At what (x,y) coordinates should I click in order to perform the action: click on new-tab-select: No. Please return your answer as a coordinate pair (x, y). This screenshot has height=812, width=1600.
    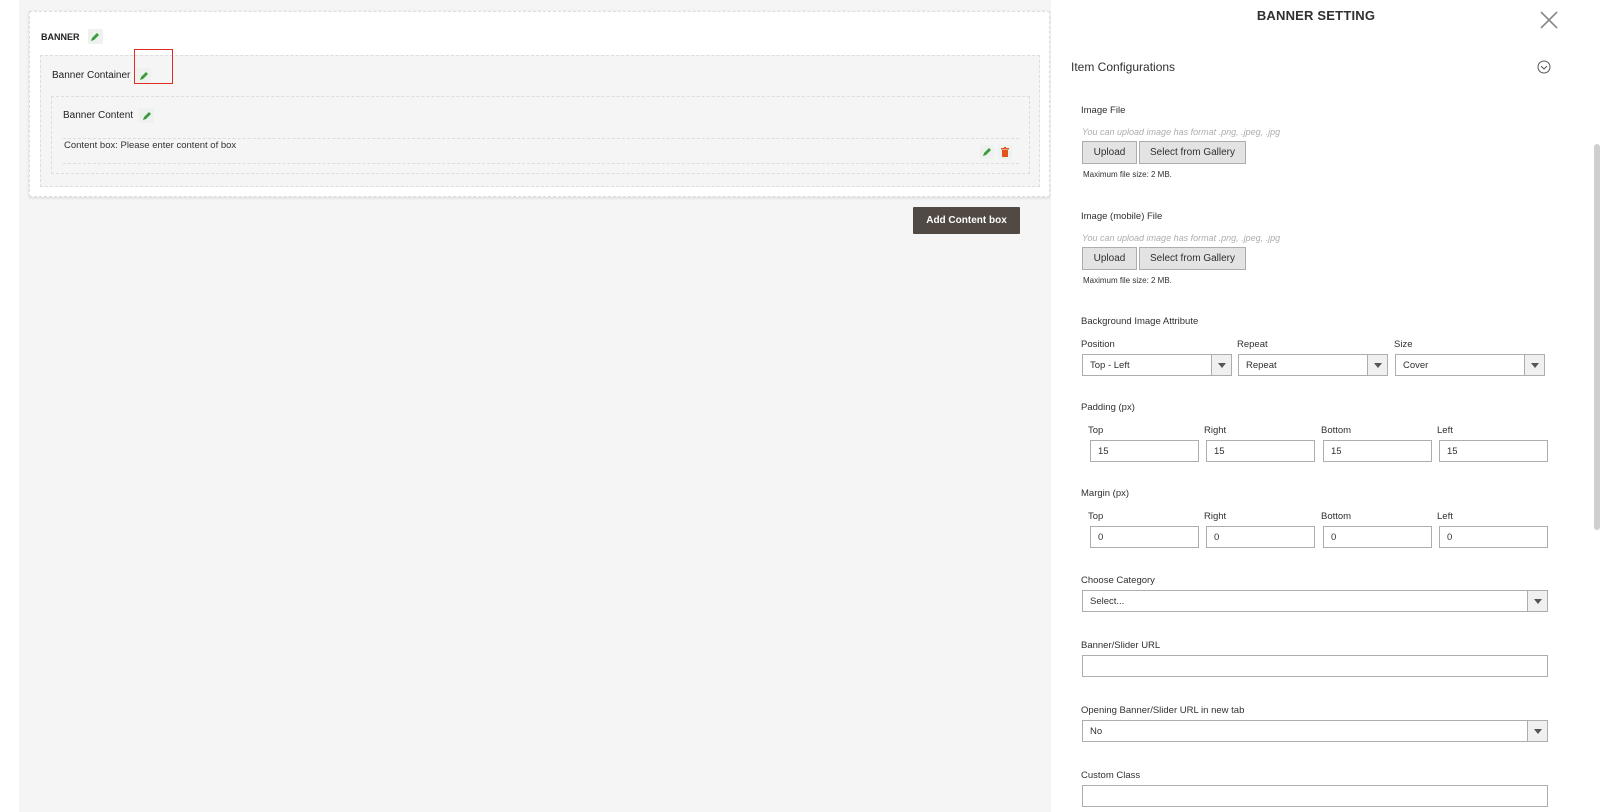
    Looking at the image, I should click on (1315, 731).